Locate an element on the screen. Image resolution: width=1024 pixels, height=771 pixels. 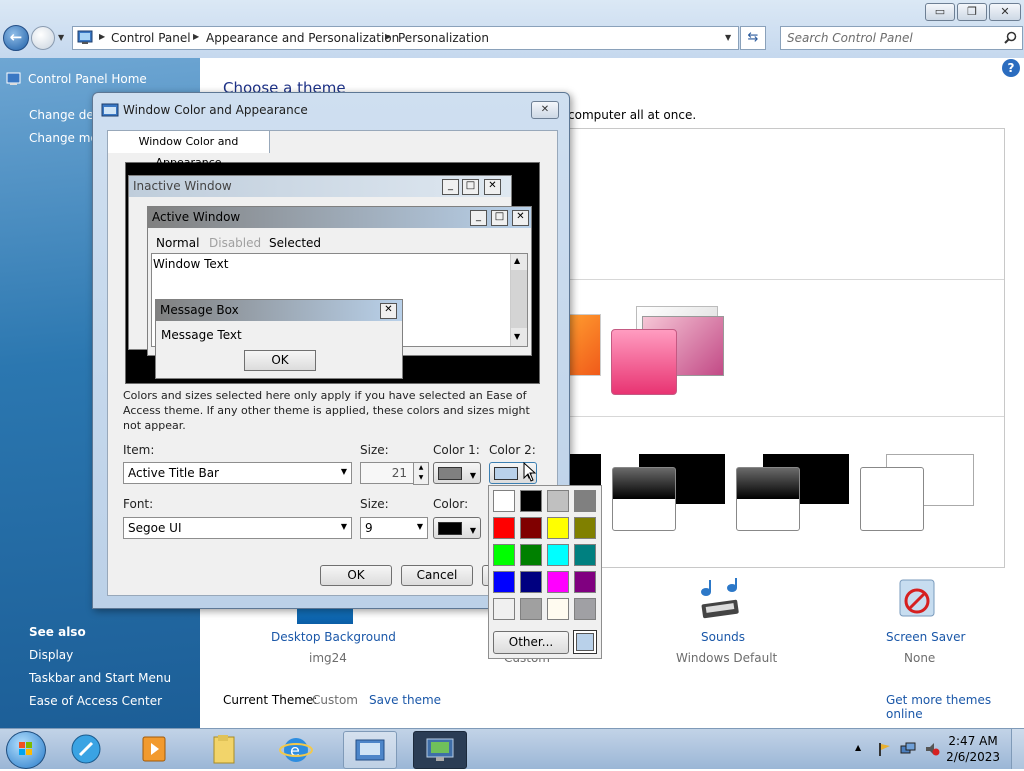
current-theme-value: Custom is located at coordinates (335, 700).